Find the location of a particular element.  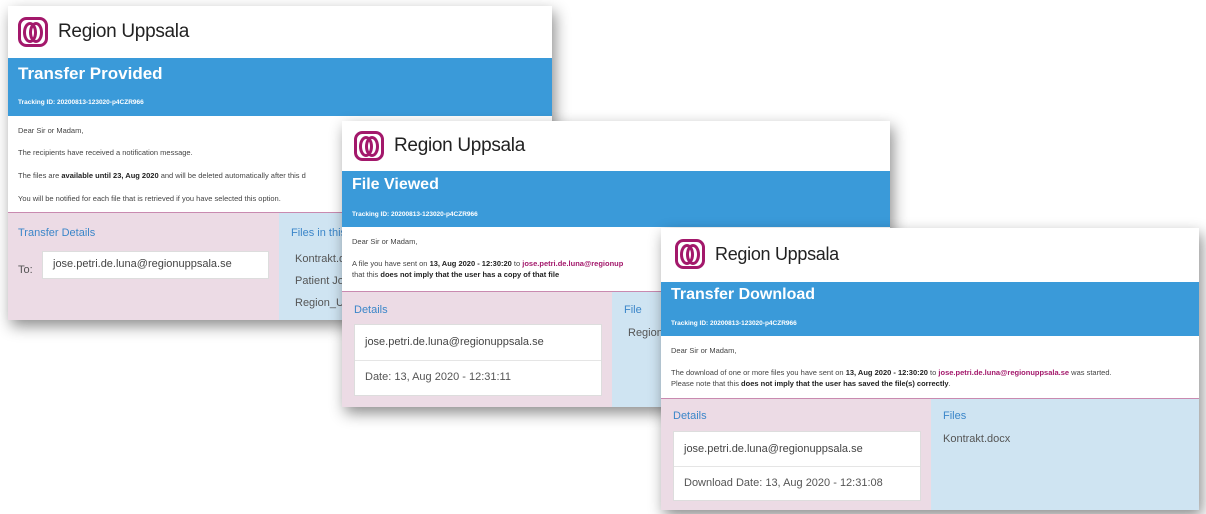

files-panel: Files Kontrakt.docx is located at coordinates (1065, 454).